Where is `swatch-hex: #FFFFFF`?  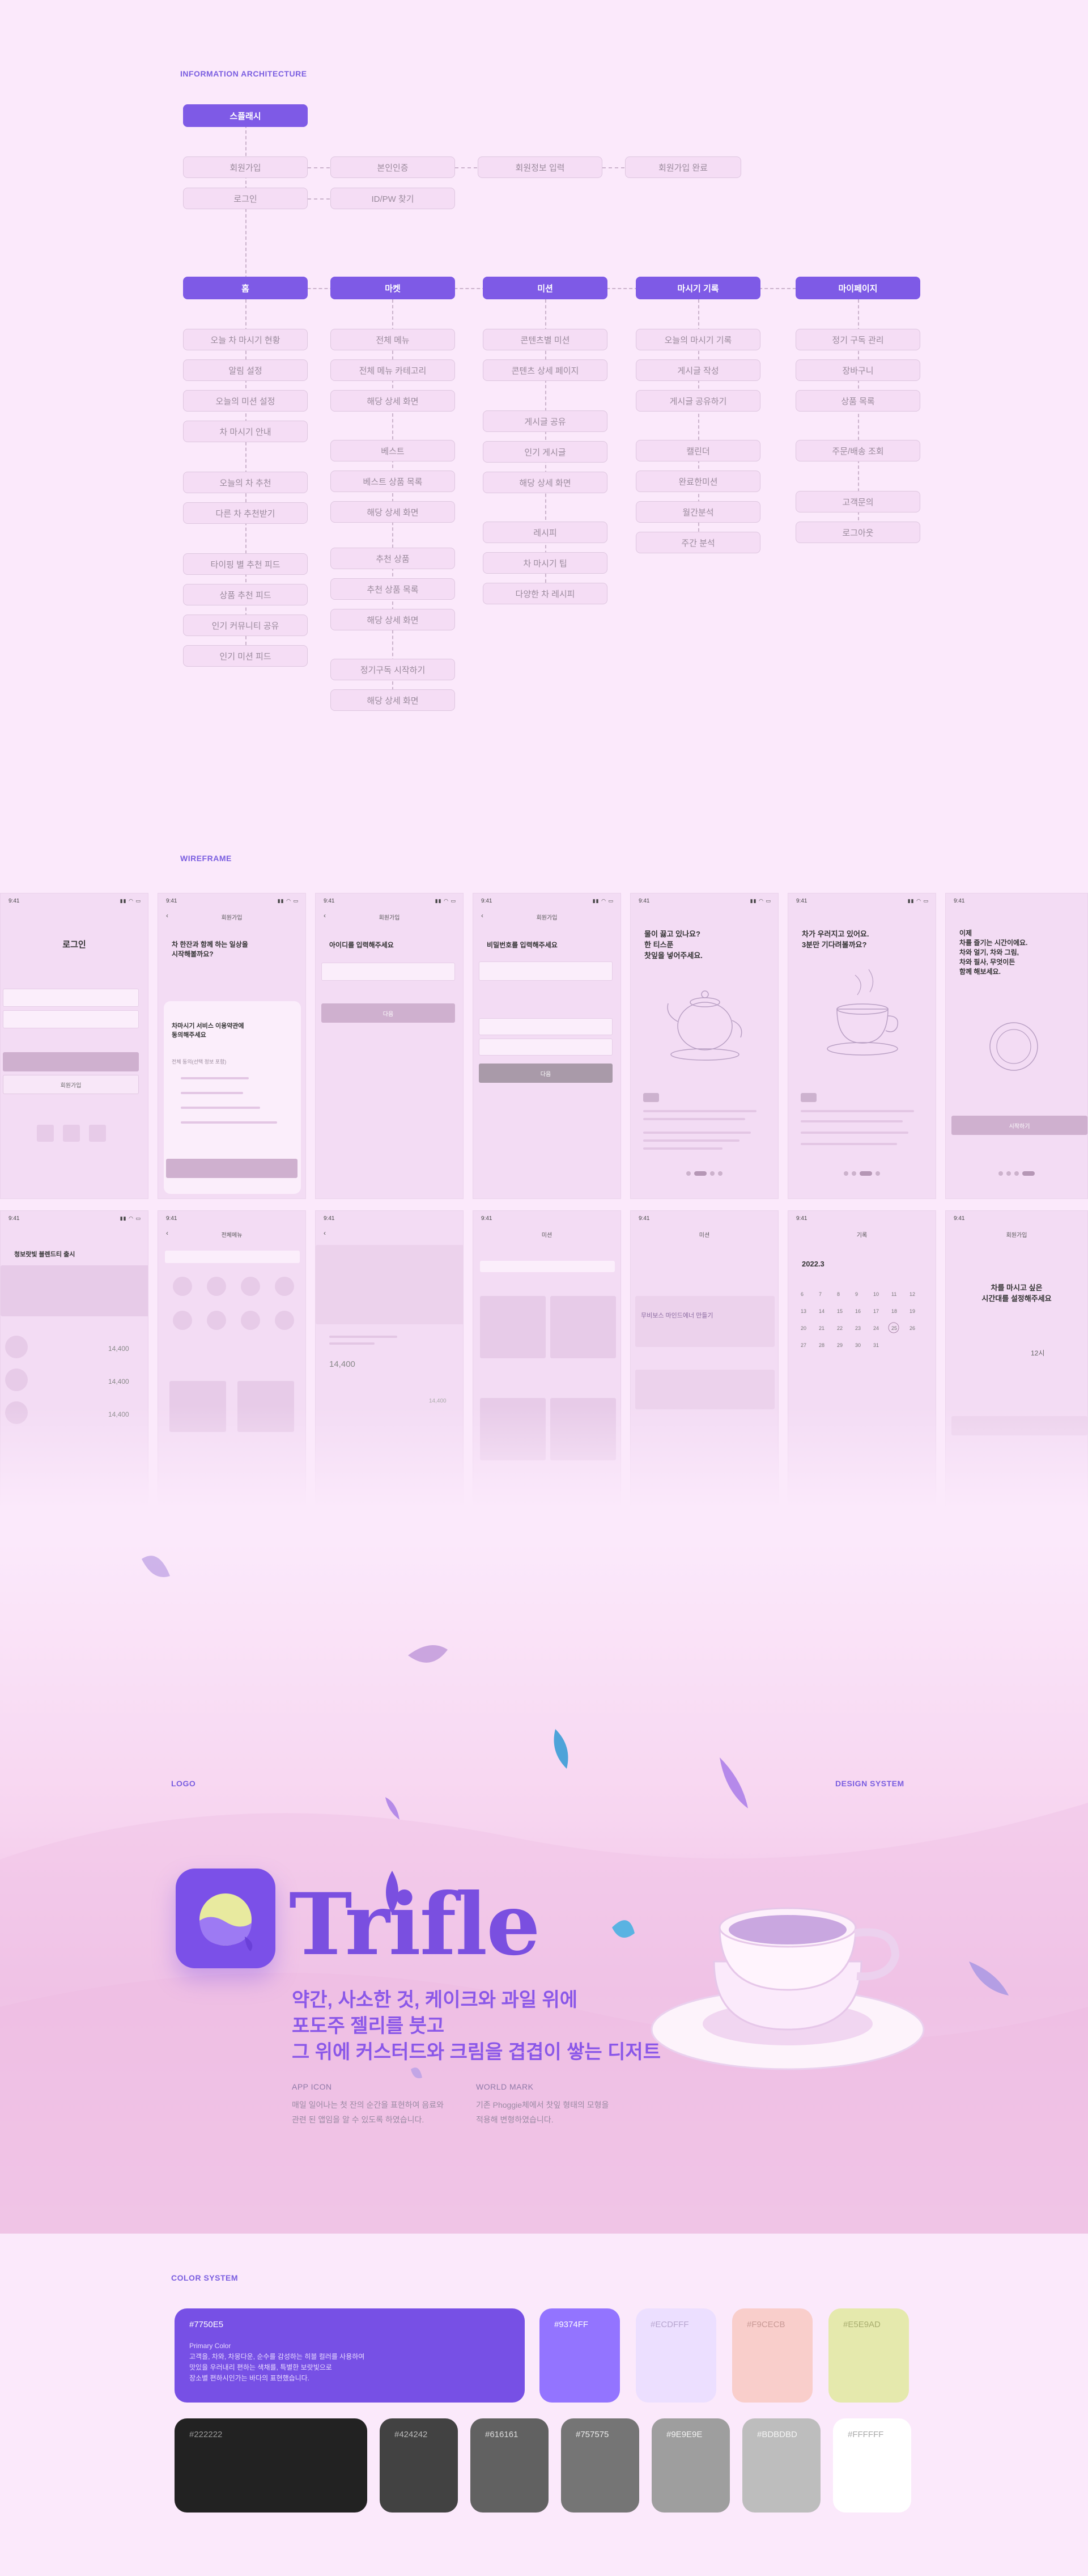
swatch-hex: #FFFFFF is located at coordinates (866, 2434).